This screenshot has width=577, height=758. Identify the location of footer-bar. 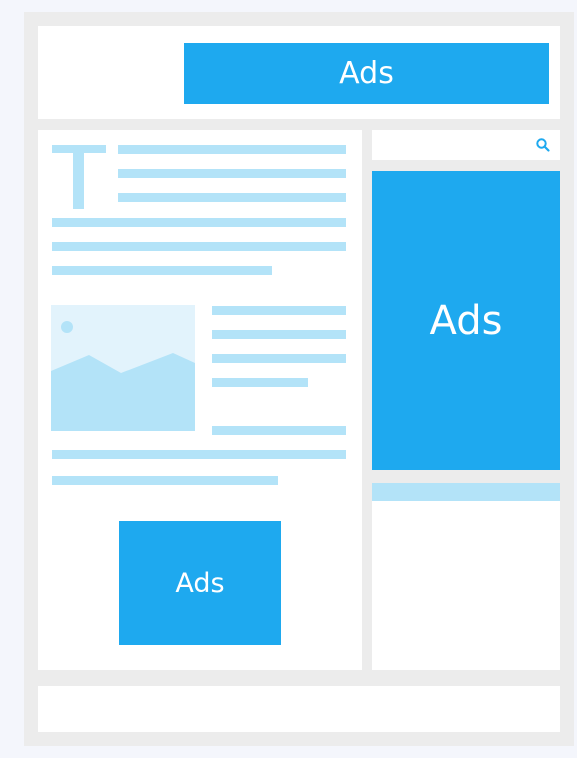
(299, 709).